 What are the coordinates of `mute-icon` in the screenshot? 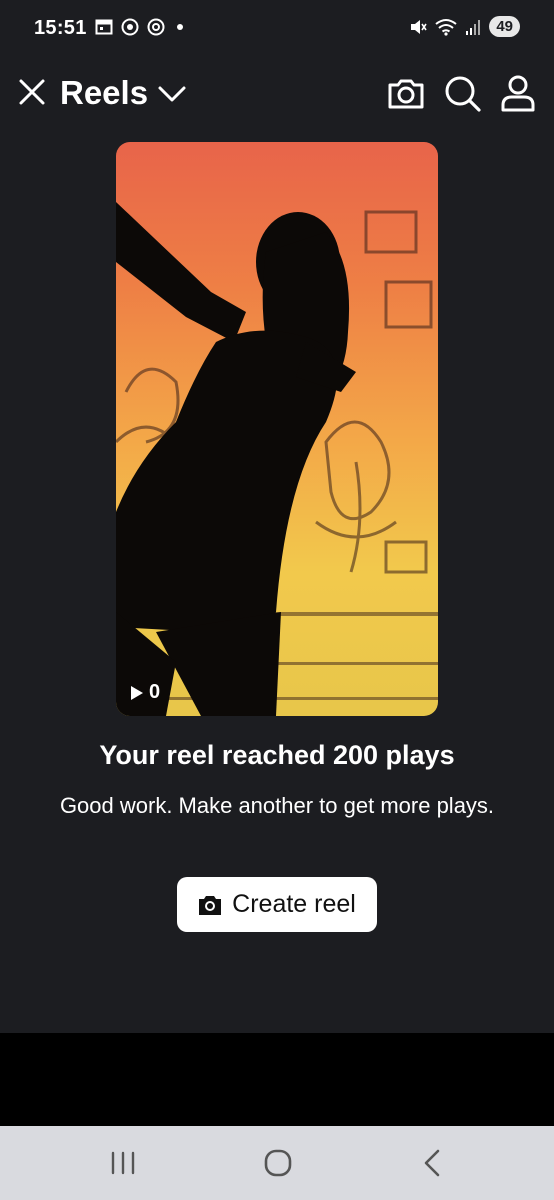 It's located at (419, 26).